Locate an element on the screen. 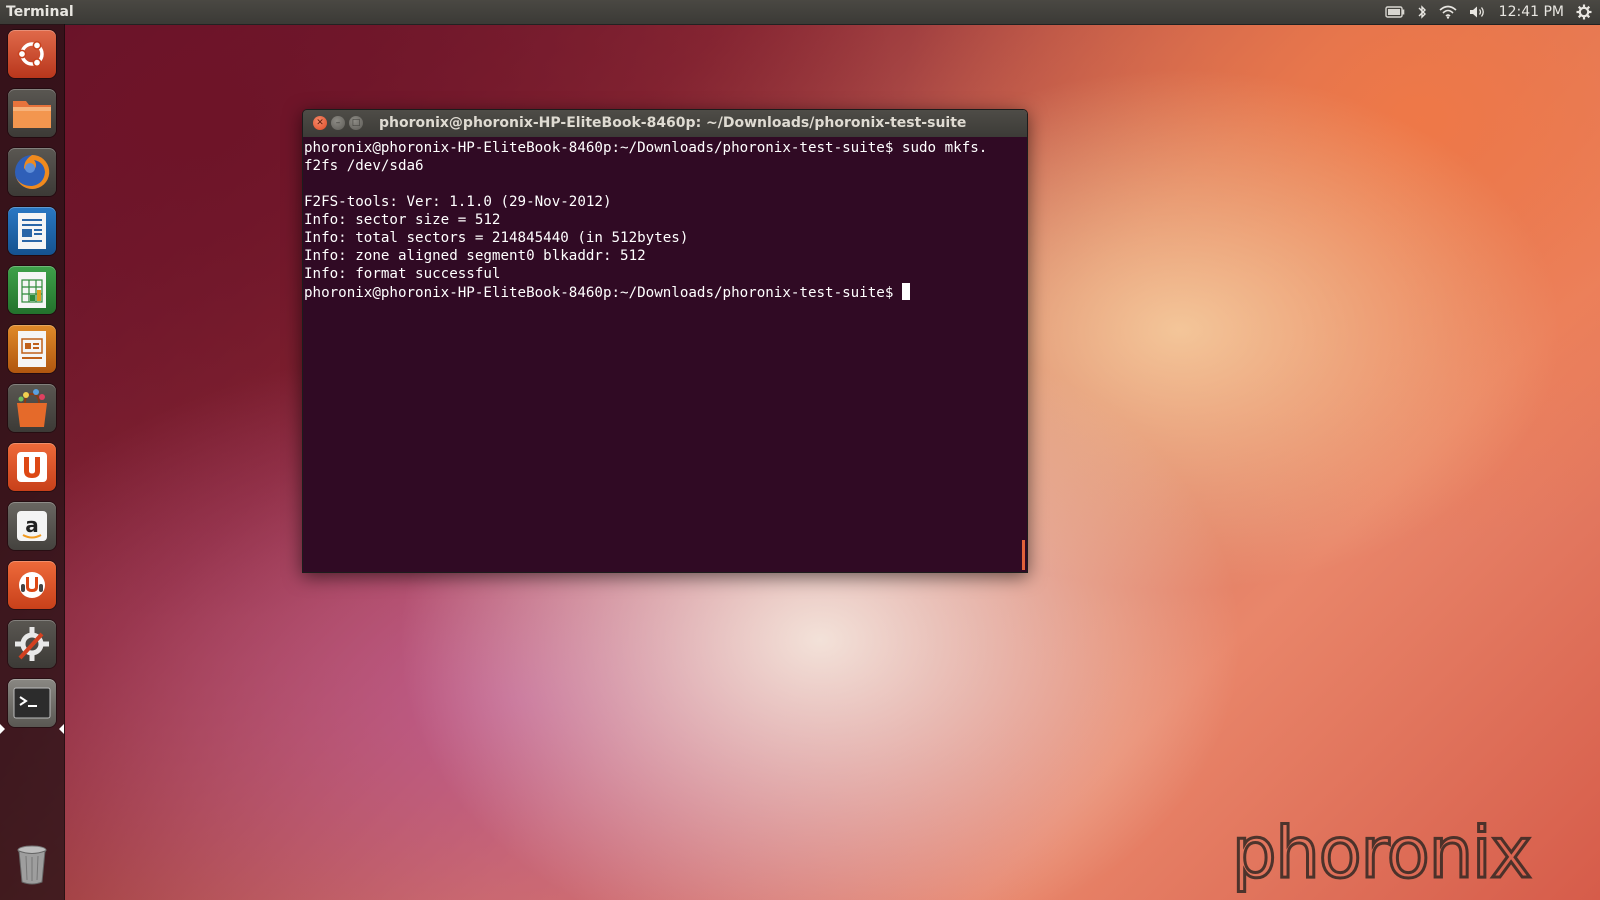  dash-home-button is located at coordinates (32, 54).